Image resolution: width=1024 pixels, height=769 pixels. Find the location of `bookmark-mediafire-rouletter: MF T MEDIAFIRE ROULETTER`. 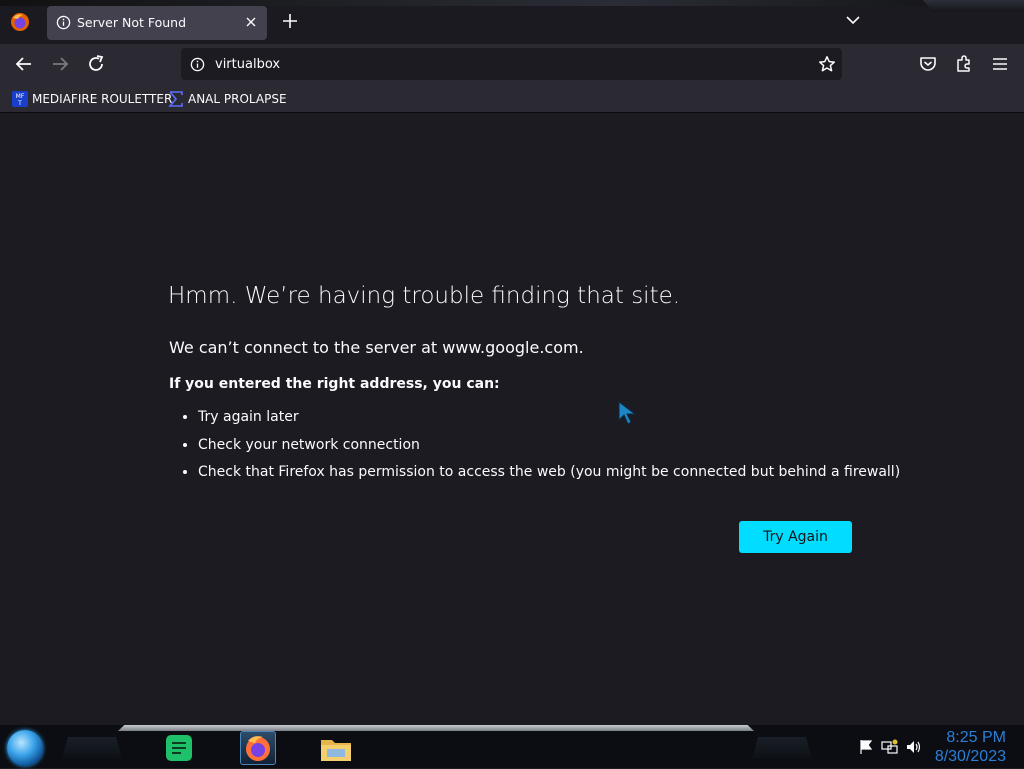

bookmark-mediafire-rouletter: MF T MEDIAFIRE ROULETTER is located at coordinates (92, 99).